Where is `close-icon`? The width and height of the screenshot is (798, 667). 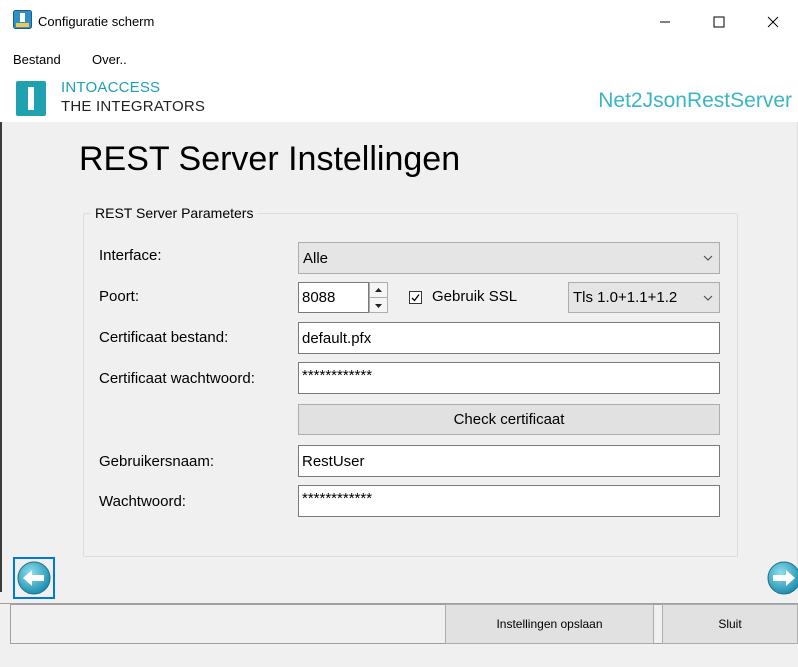
close-icon is located at coordinates (773, 22).